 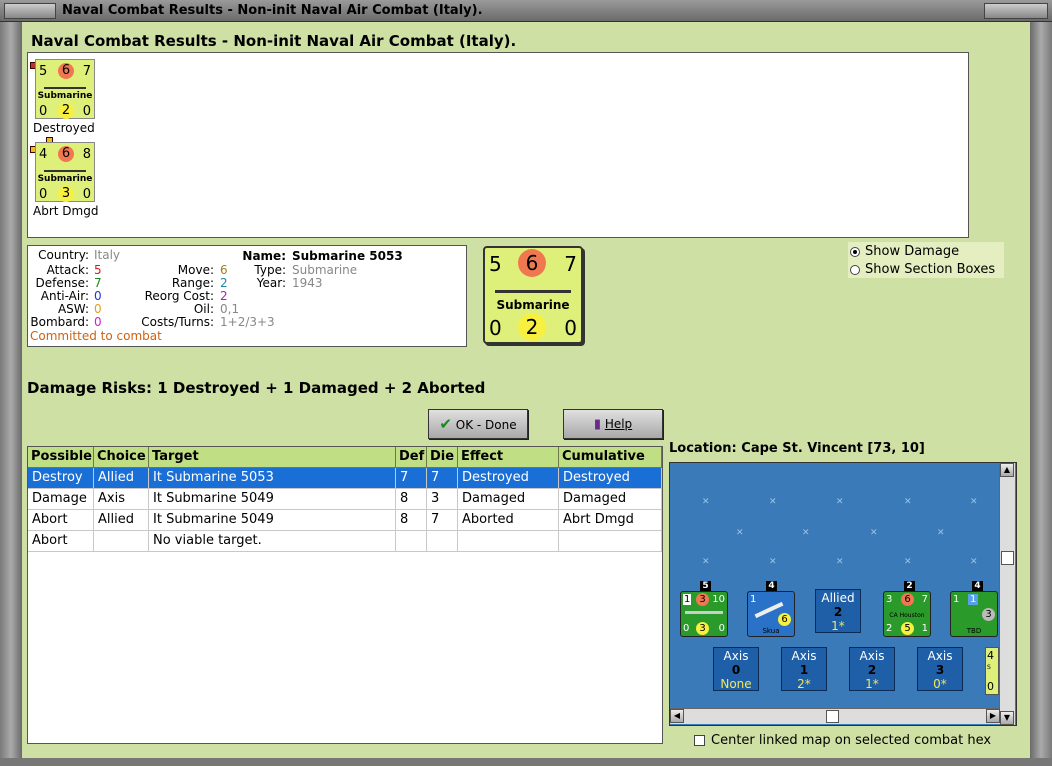 I want to click on edge-unit-counter: 4 S 0, so click(x=992, y=671).